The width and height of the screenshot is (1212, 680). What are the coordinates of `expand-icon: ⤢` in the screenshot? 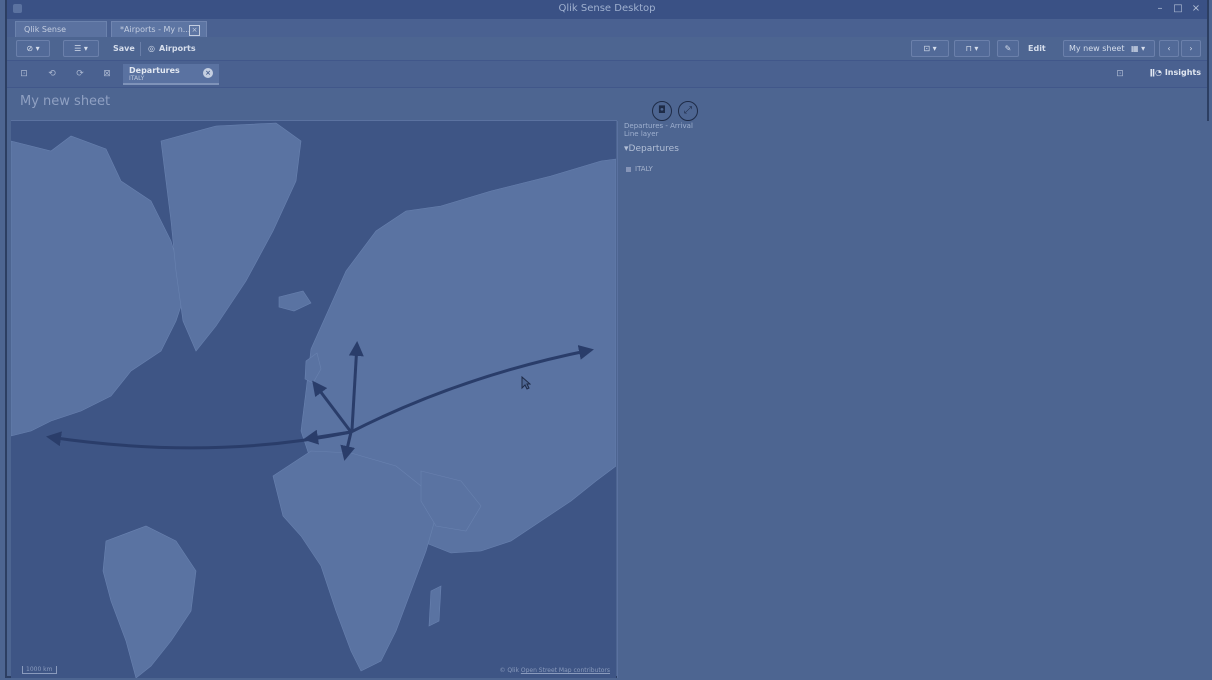 It's located at (688, 110).